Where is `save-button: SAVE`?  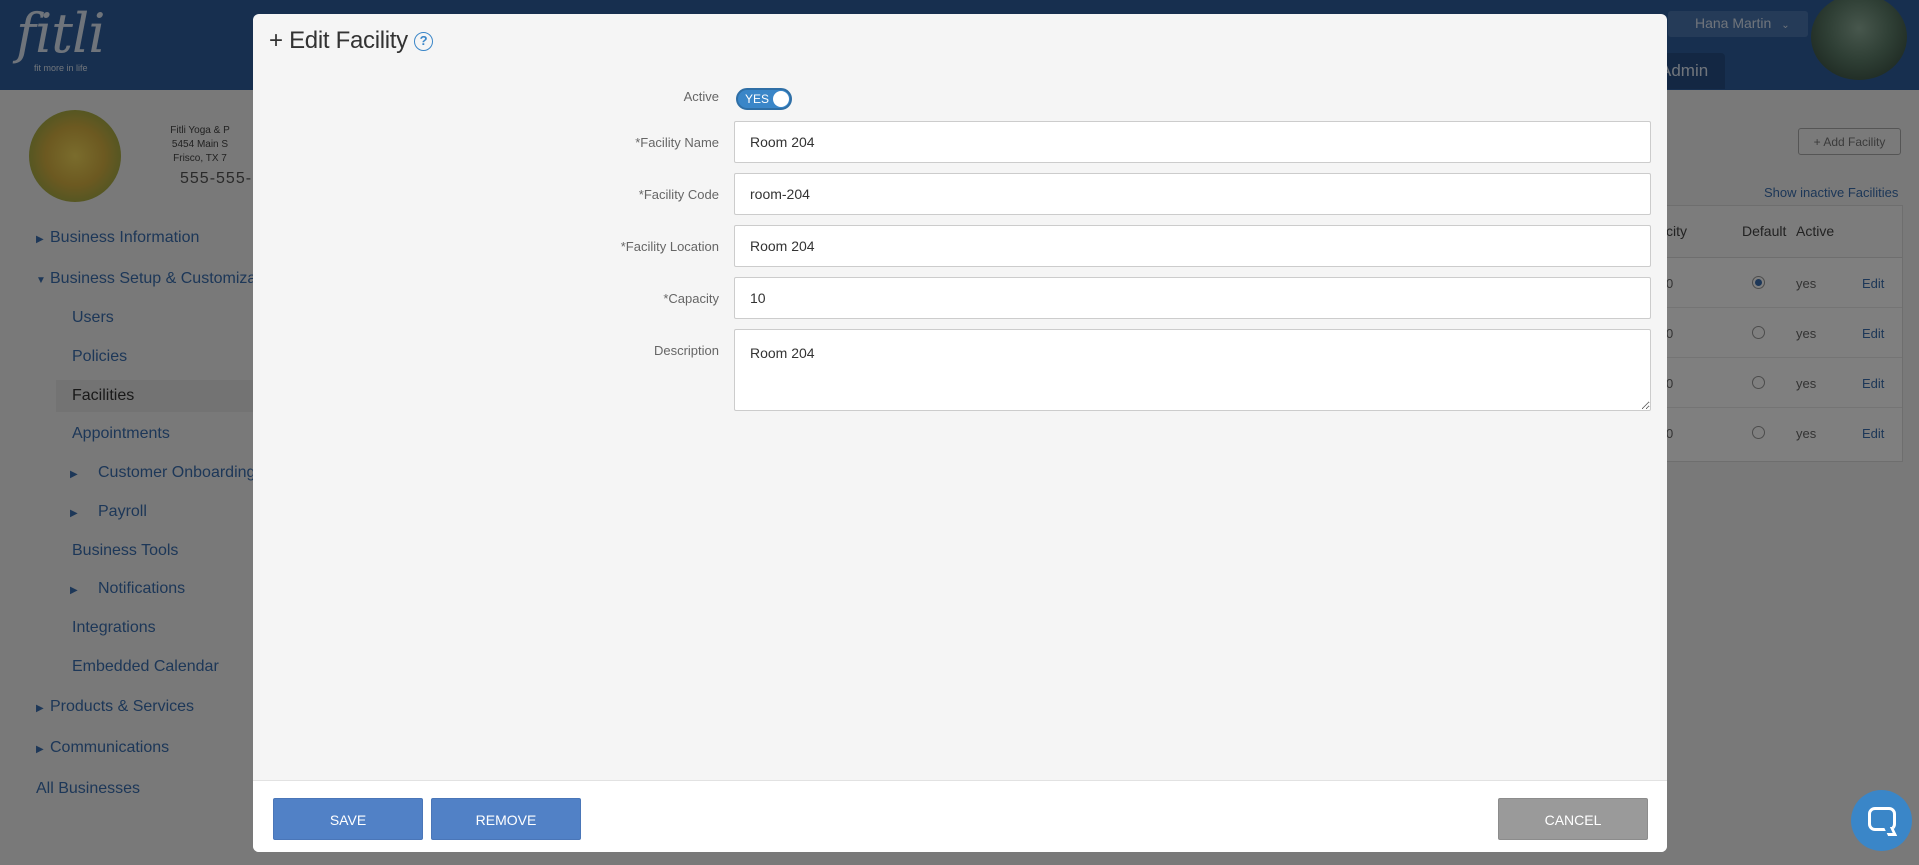 save-button: SAVE is located at coordinates (348, 819).